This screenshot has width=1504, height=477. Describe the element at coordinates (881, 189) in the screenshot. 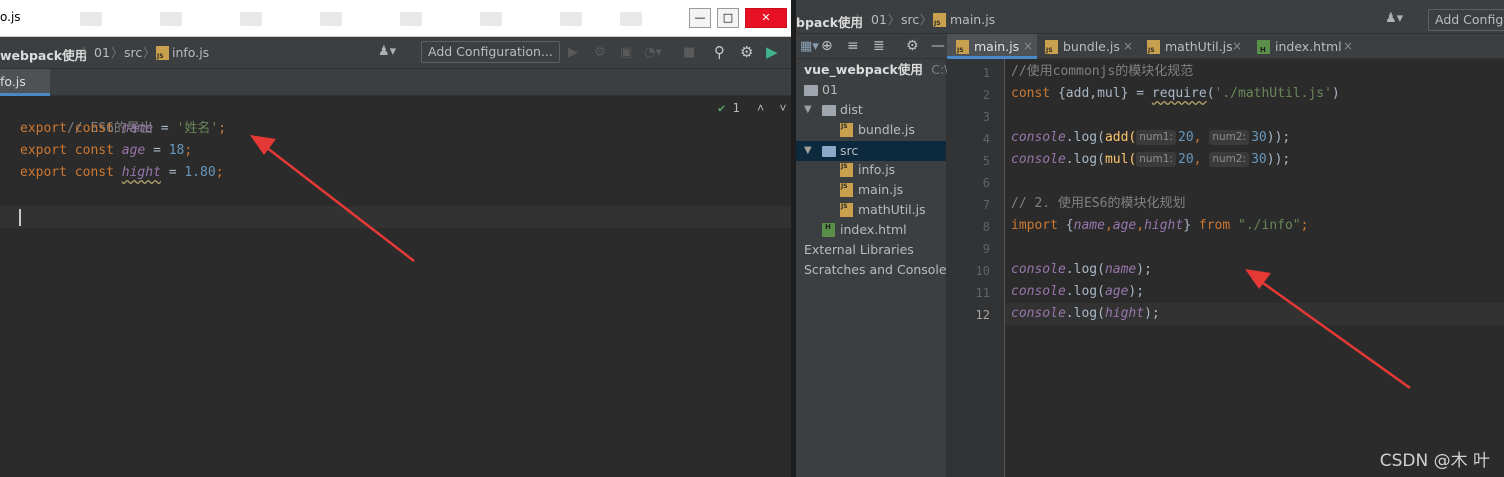

I see `tree-label: main.js` at that location.